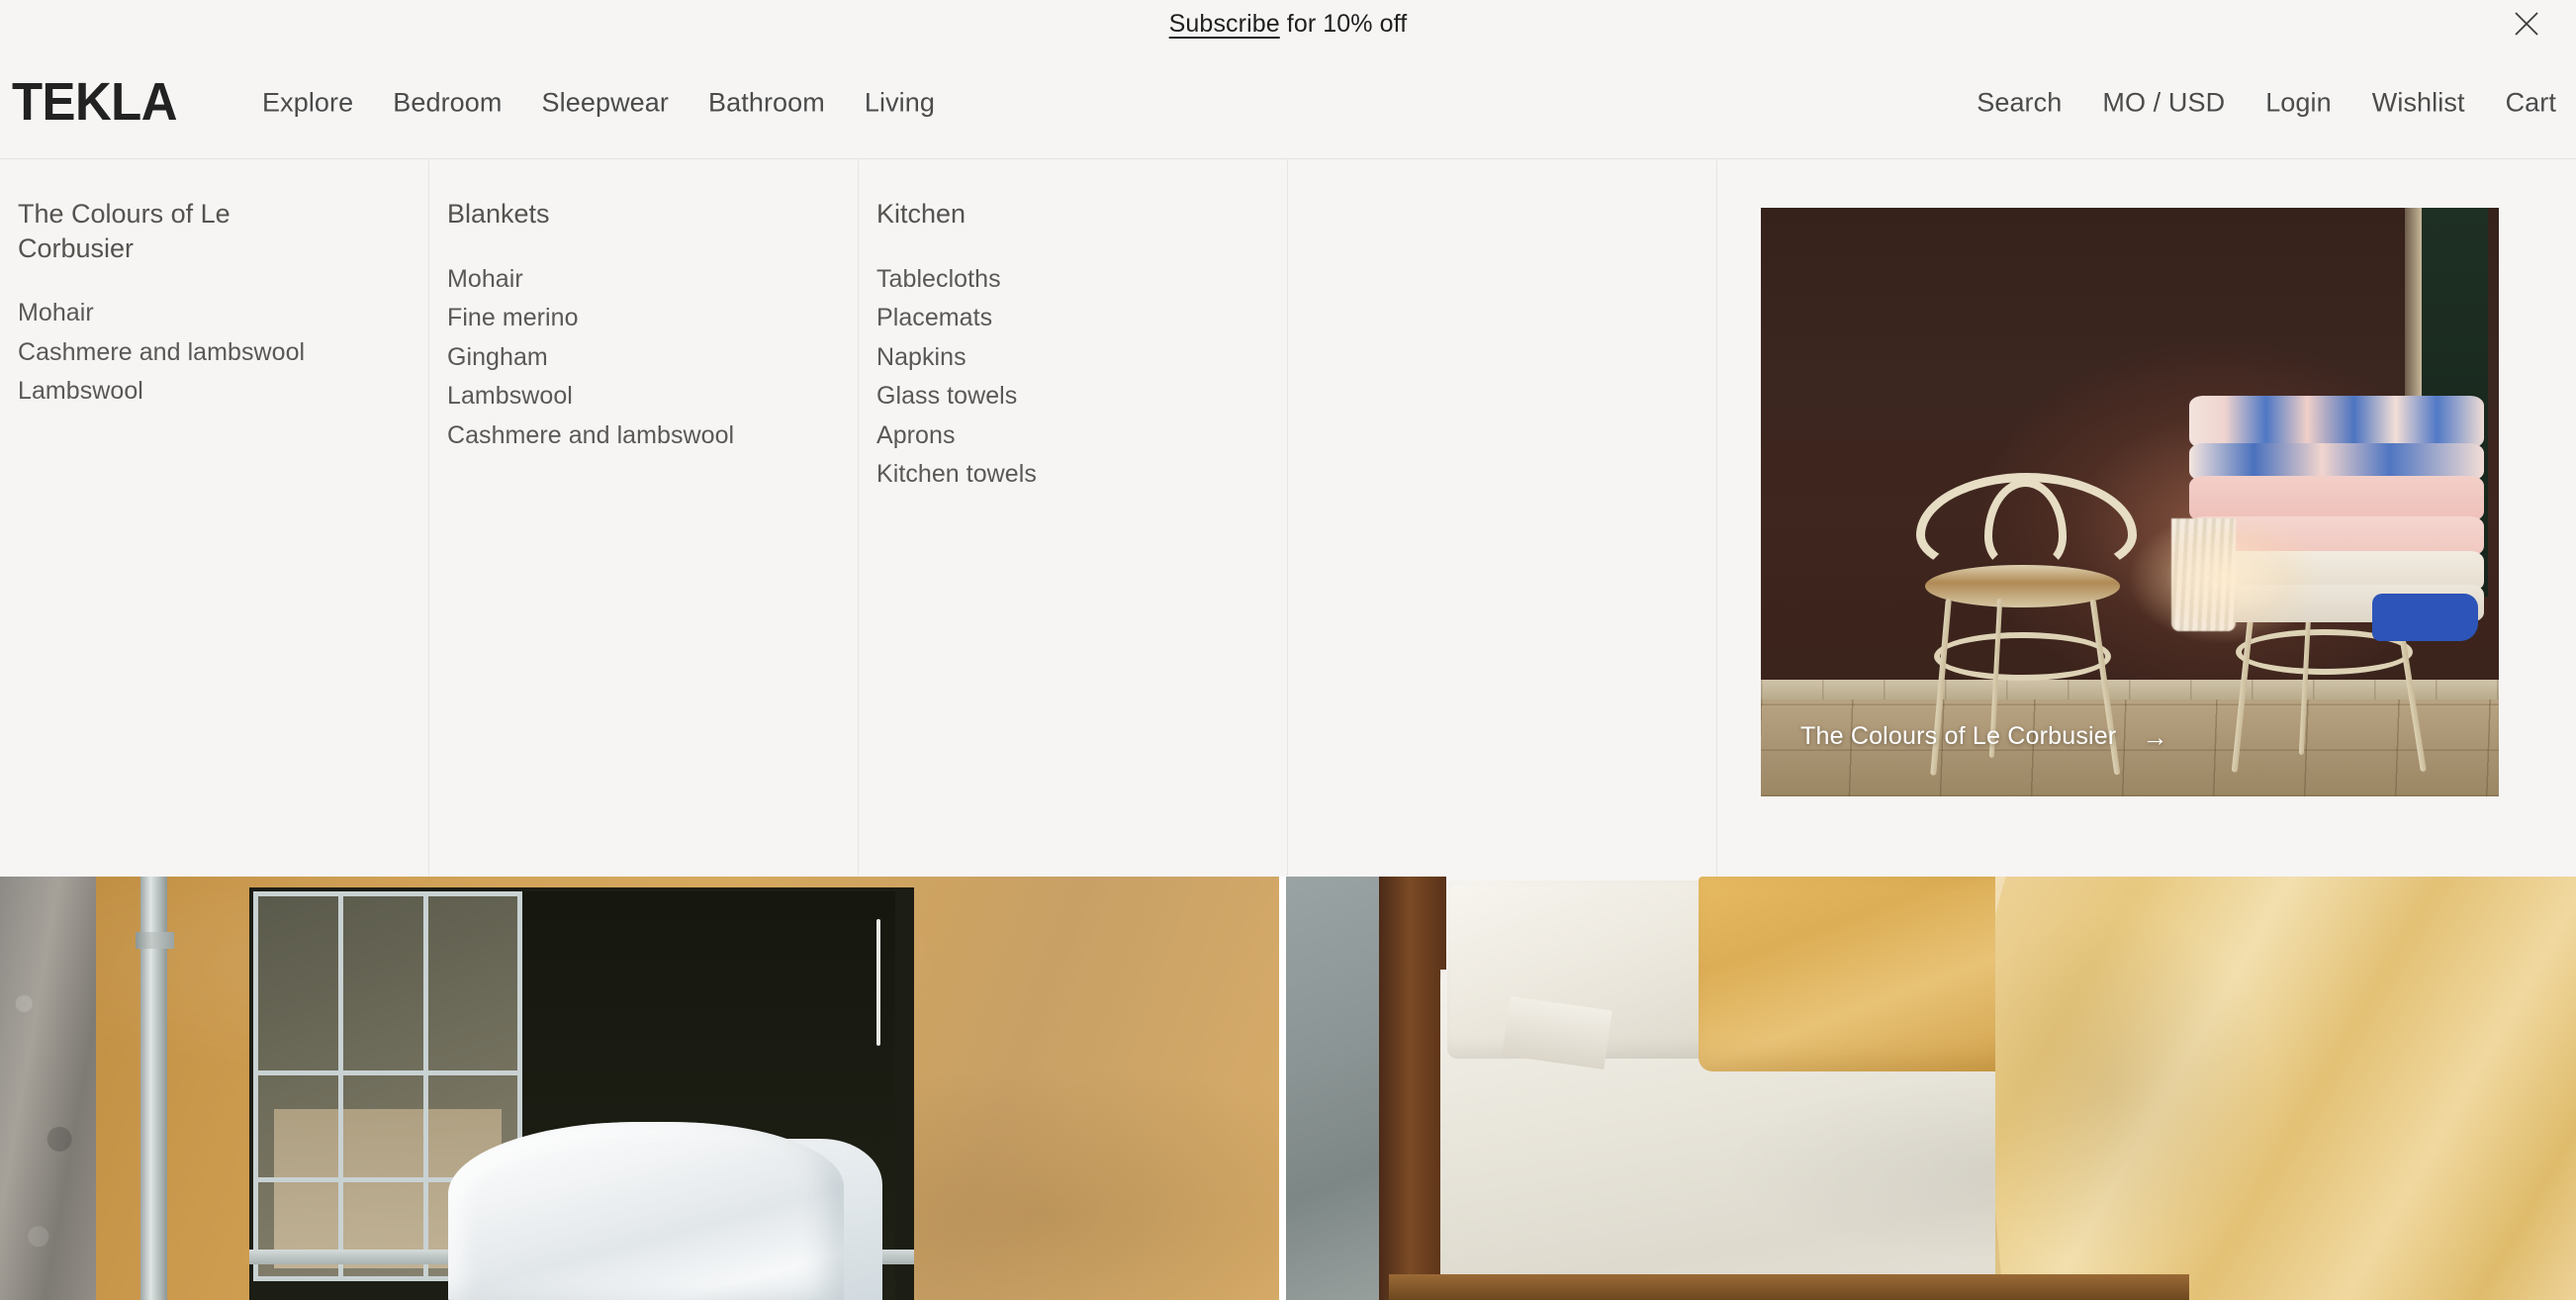 Image resolution: width=2576 pixels, height=1300 pixels. I want to click on photo-strip-divider, so click(1283, 1088).